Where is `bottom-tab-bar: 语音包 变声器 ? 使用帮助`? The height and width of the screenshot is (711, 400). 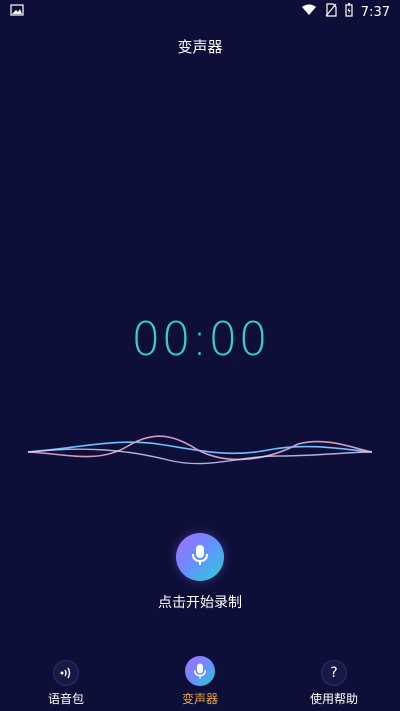
bottom-tab-bar: 语音包 变声器 ? 使用帮助 is located at coordinates (200, 681).